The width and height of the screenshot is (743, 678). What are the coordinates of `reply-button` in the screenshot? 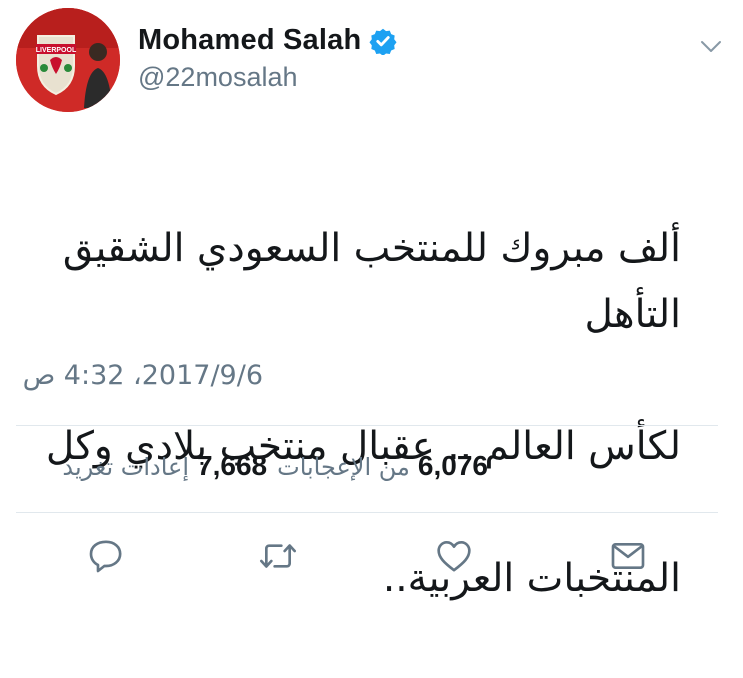 It's located at (106, 556).